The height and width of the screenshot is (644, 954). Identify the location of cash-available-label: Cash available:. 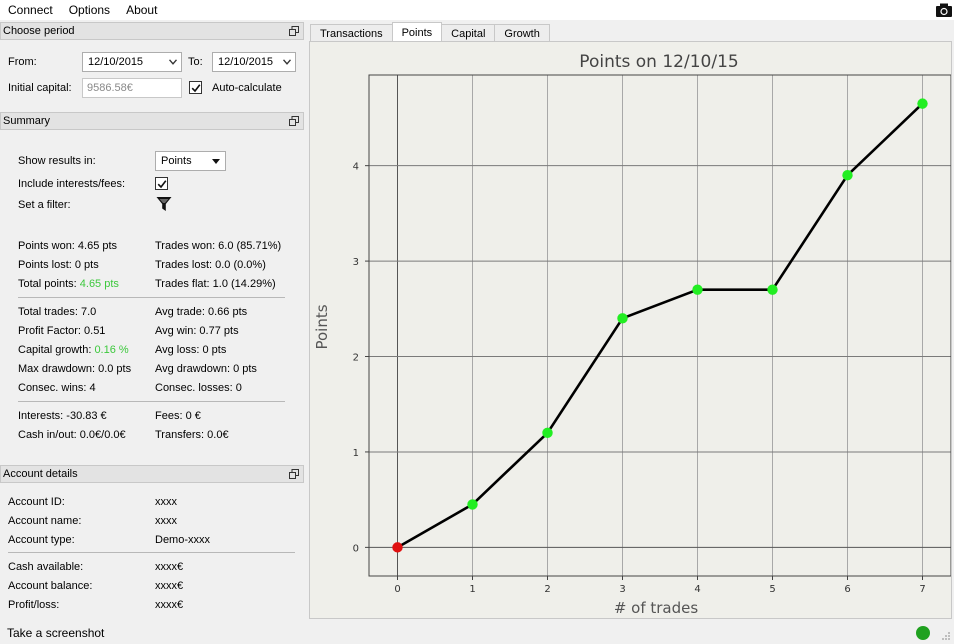
(46, 567).